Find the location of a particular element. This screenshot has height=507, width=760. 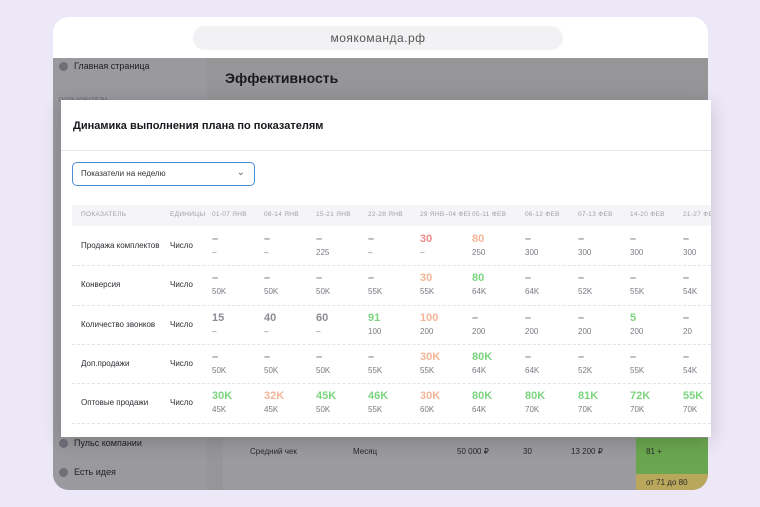

indicator-name: Оптовые продажи is located at coordinates (115, 403).